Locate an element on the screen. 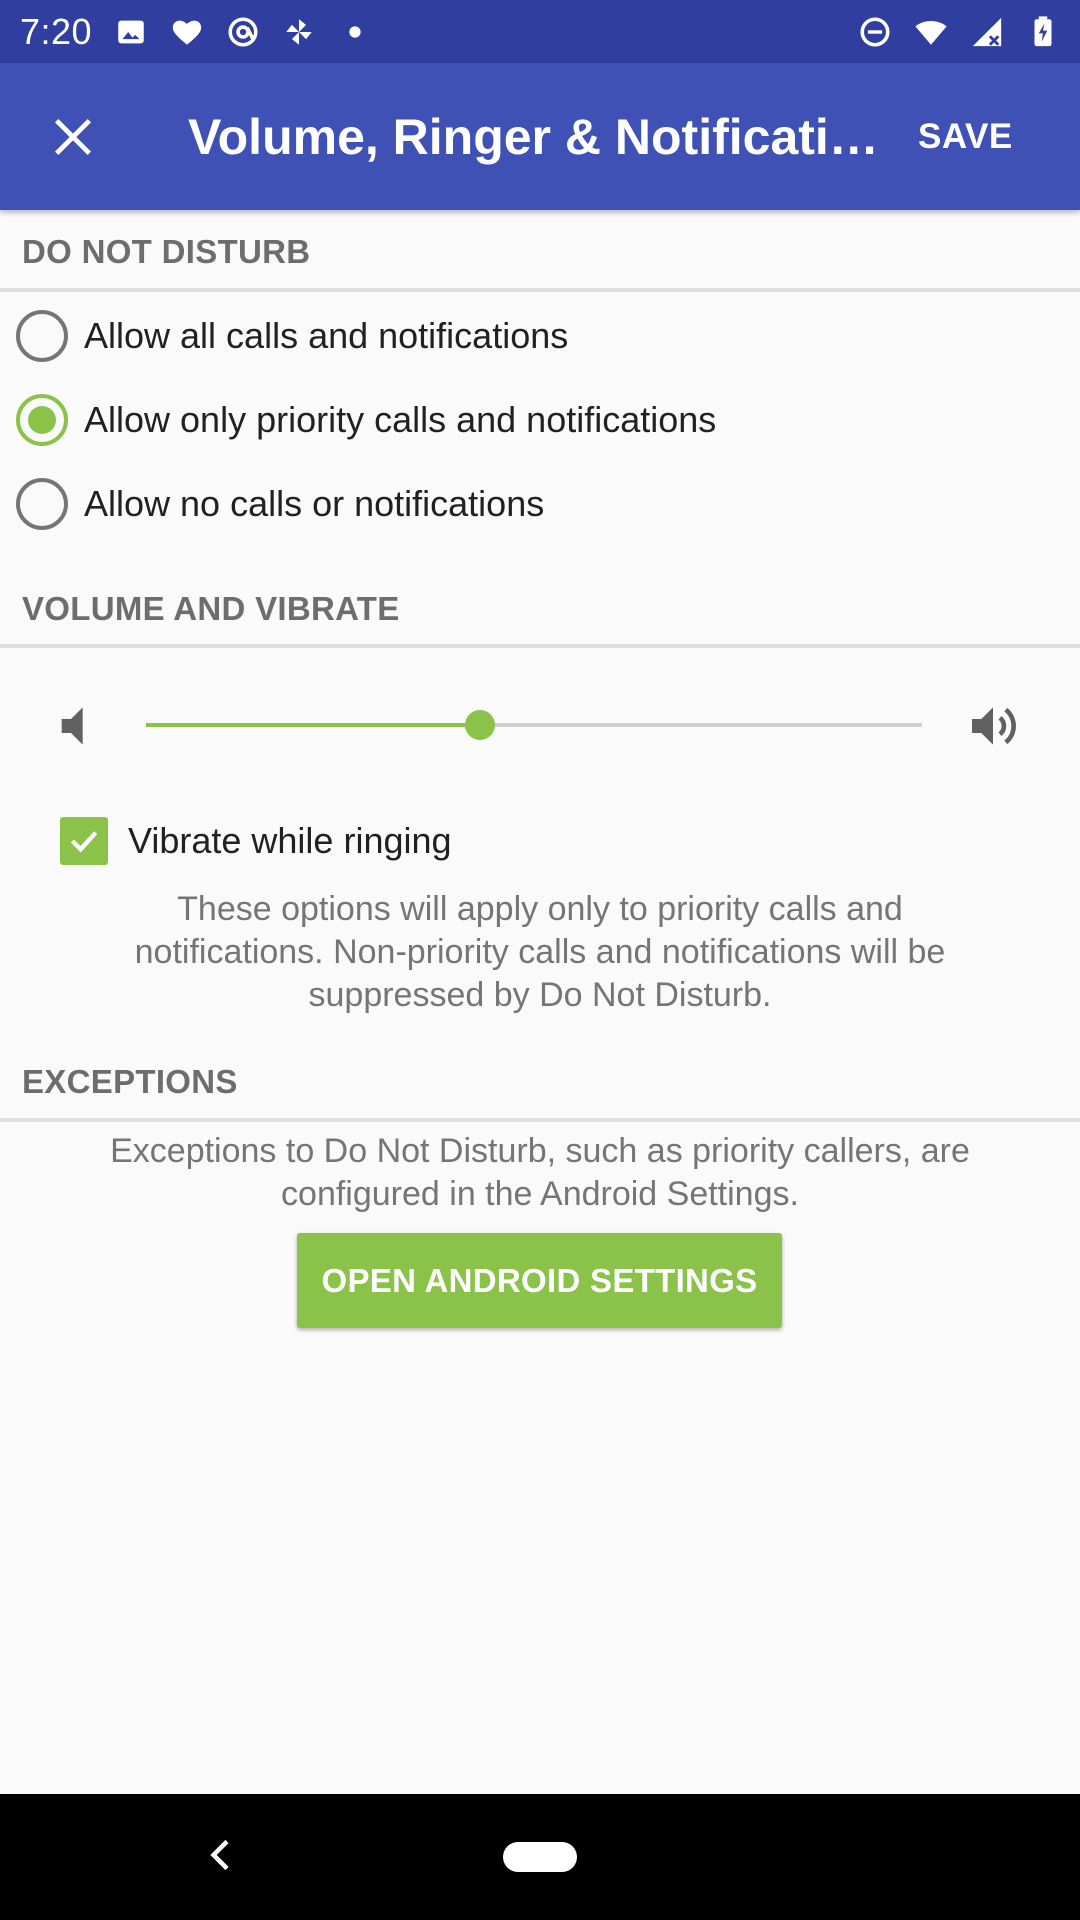 The image size is (1080, 1920). vibrate-label: Vibrate while ringing is located at coordinates (290, 840).